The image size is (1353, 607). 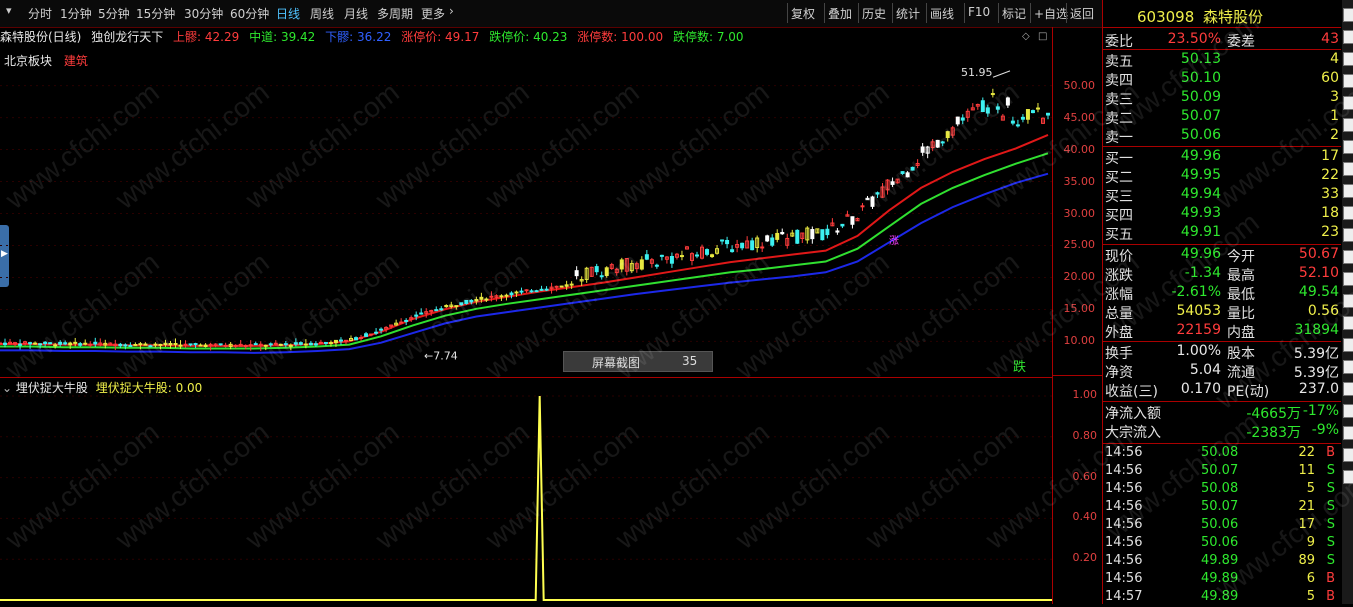 I want to click on tick-price: 50.06, so click(x=1220, y=542).